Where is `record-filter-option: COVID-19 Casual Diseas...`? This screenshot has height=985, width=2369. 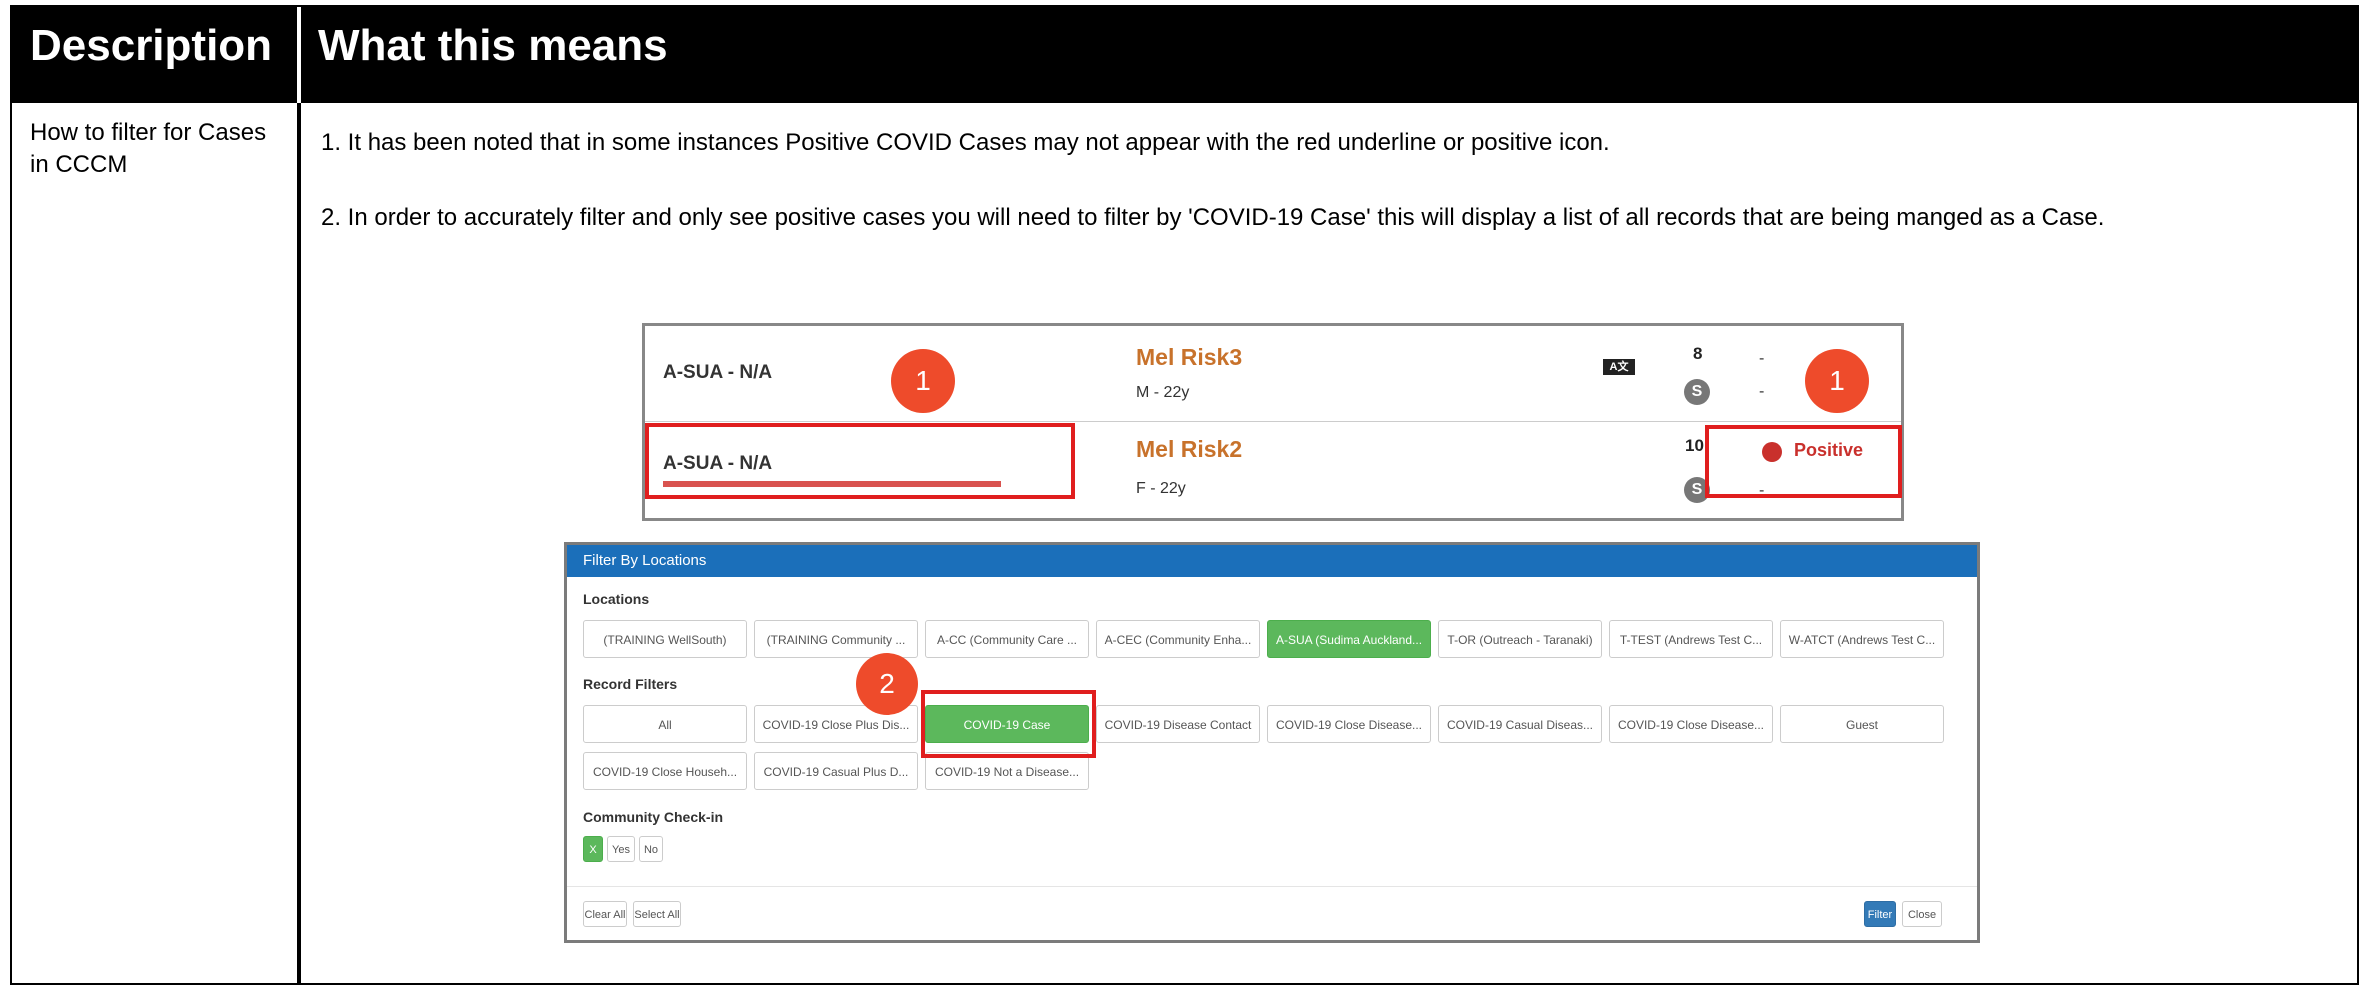 record-filter-option: COVID-19 Casual Diseas... is located at coordinates (1520, 724).